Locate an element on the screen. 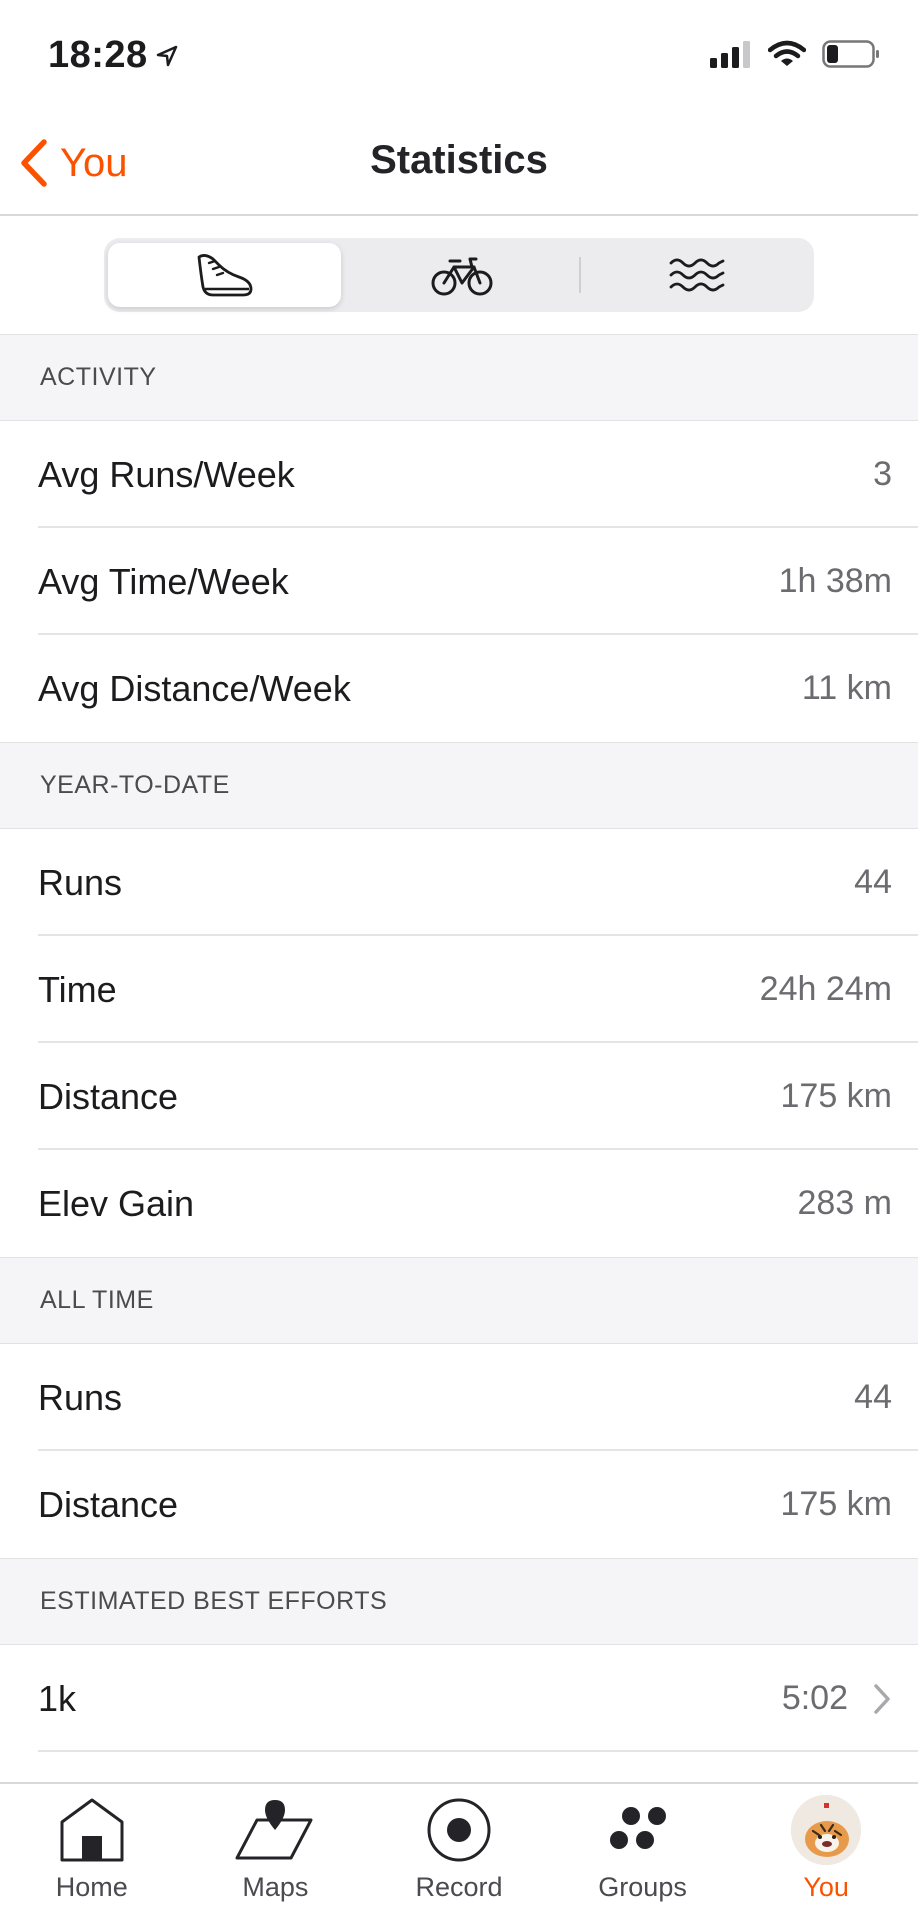 This screenshot has width=918, height=1920. record-icon is located at coordinates (459, 1830).